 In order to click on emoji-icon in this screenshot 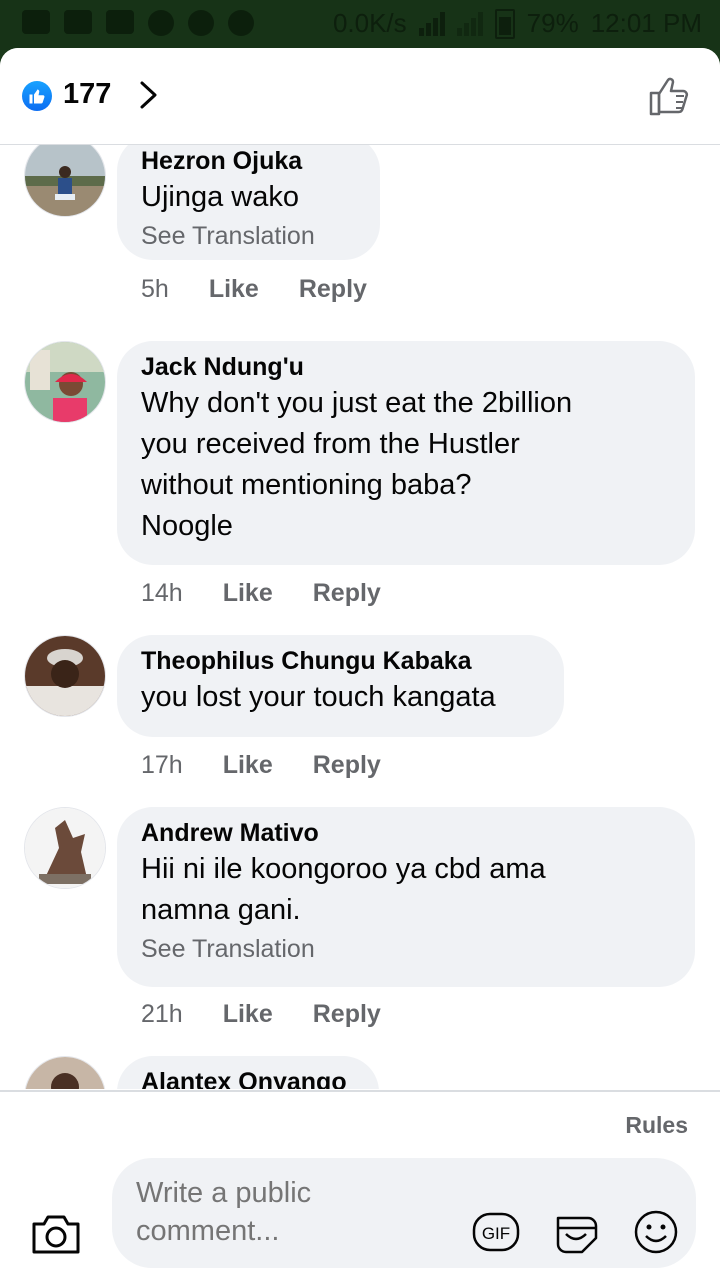, I will do `click(656, 1232)`.